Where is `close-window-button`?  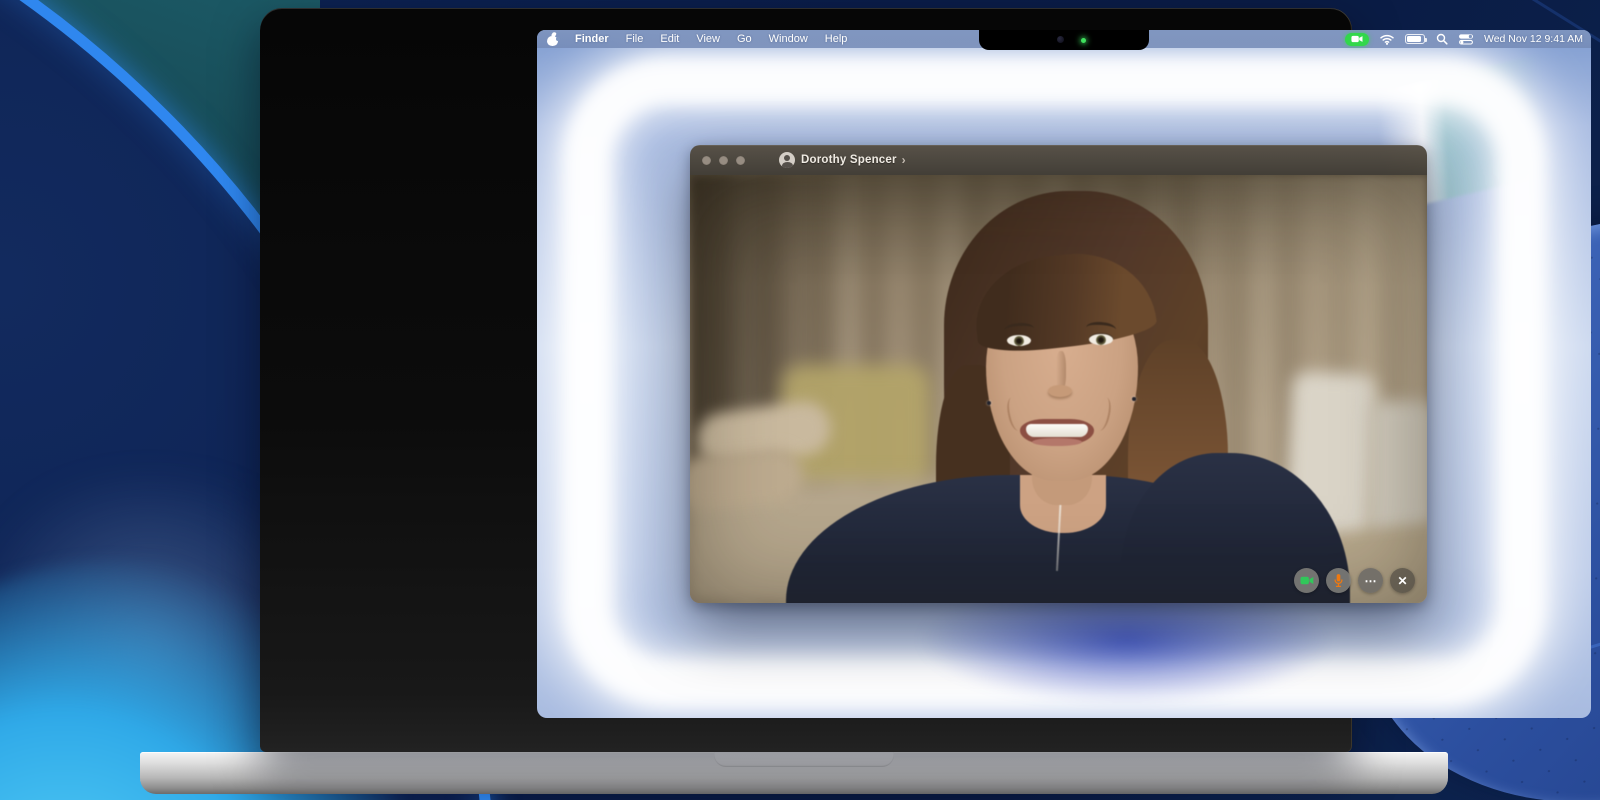
close-window-button is located at coordinates (706, 160).